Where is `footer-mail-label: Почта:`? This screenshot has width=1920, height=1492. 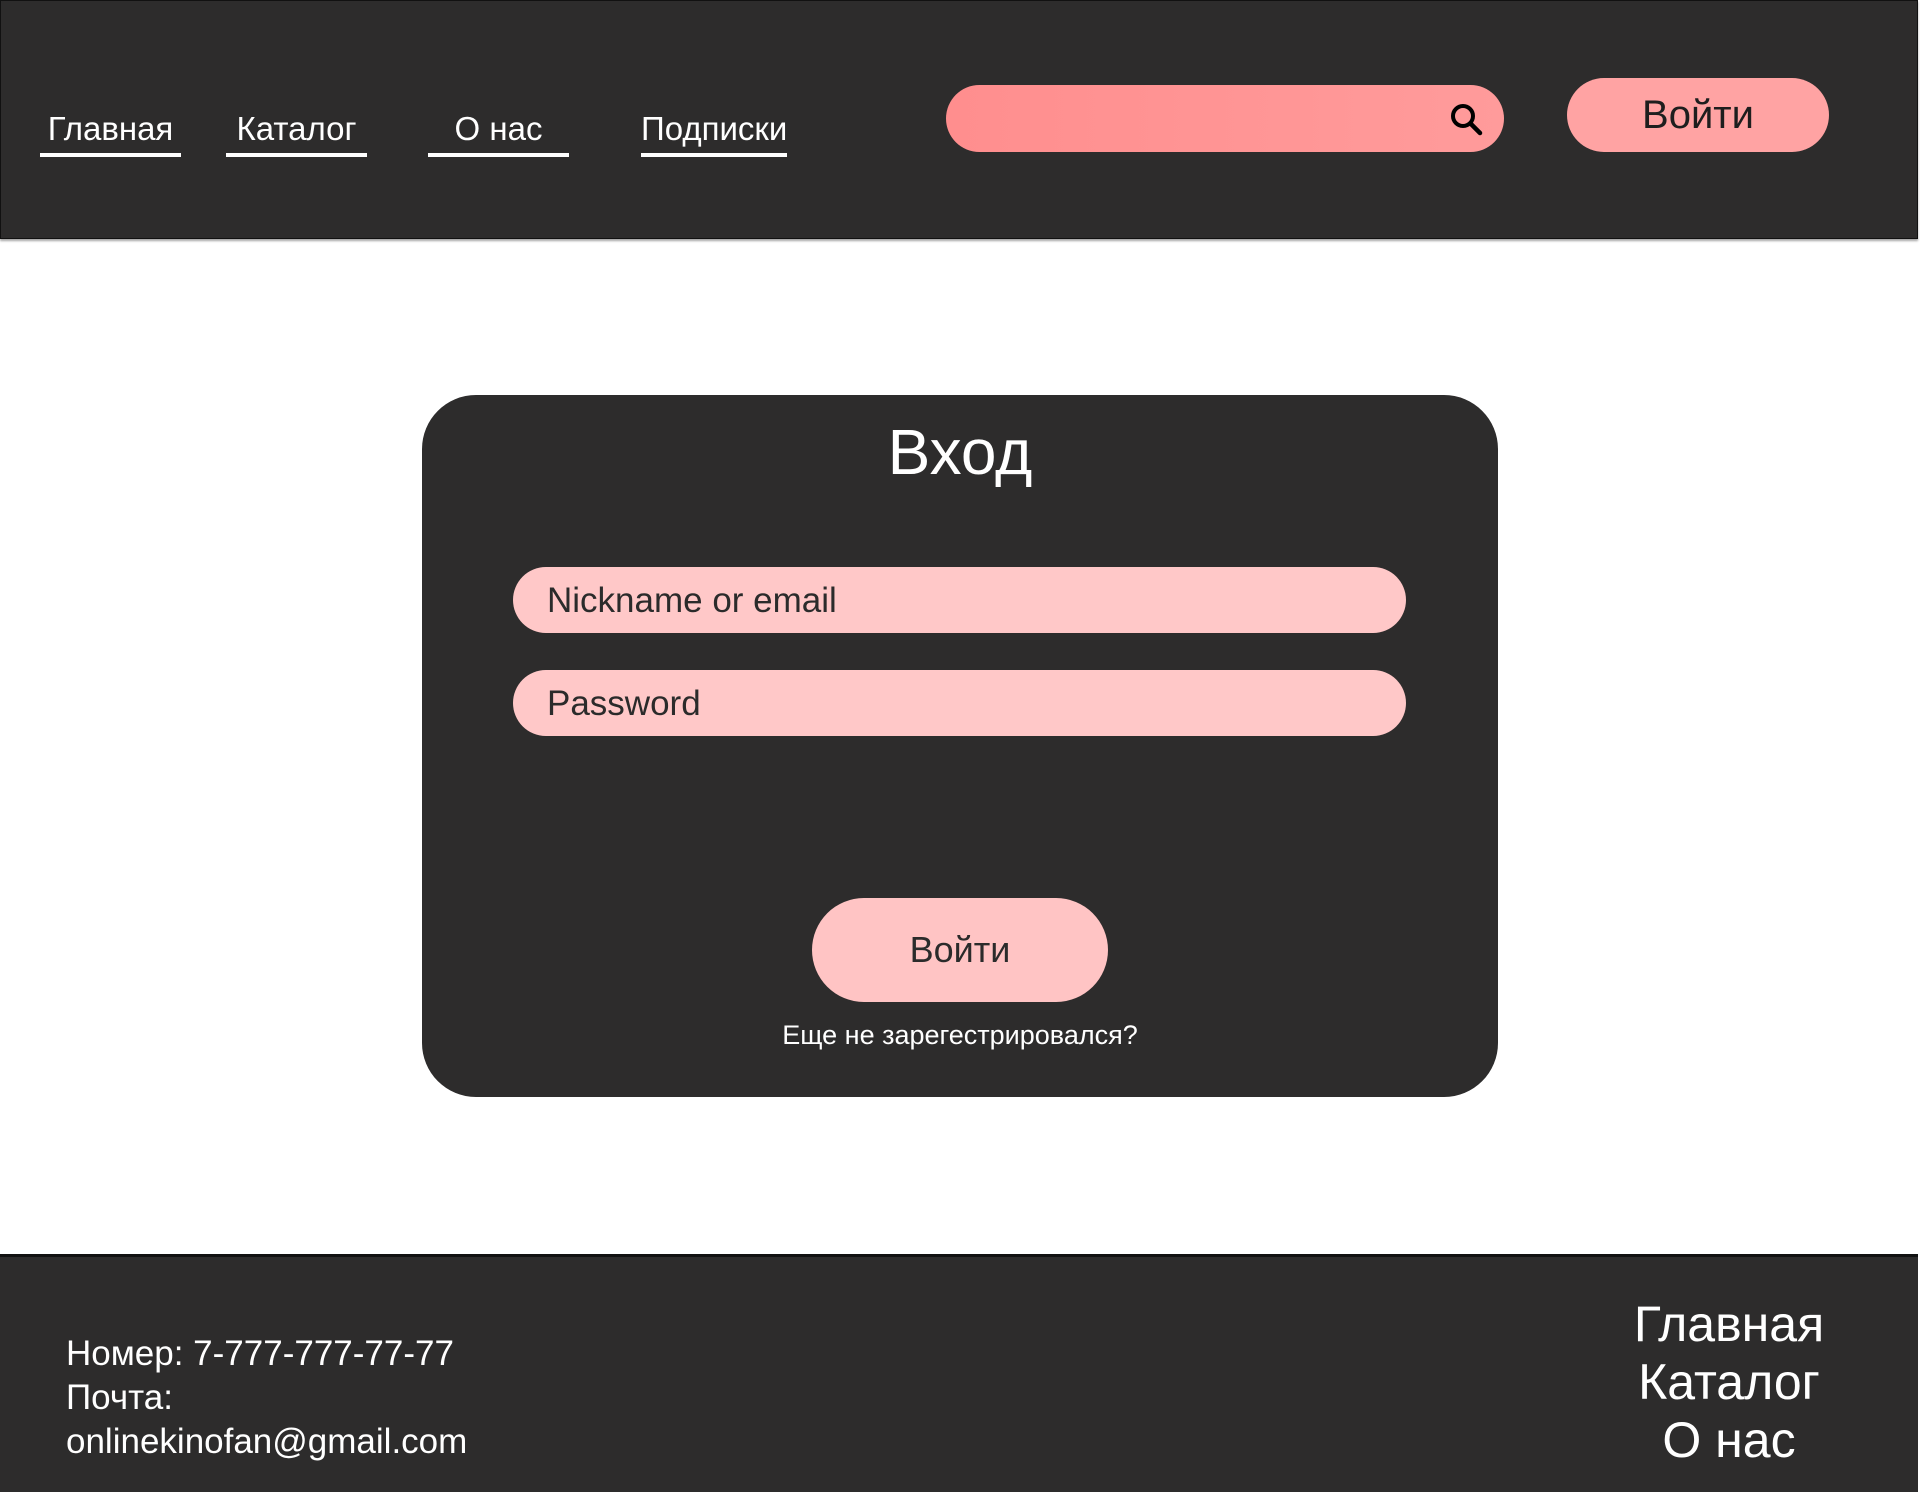 footer-mail-label: Почта: is located at coordinates (119, 1397).